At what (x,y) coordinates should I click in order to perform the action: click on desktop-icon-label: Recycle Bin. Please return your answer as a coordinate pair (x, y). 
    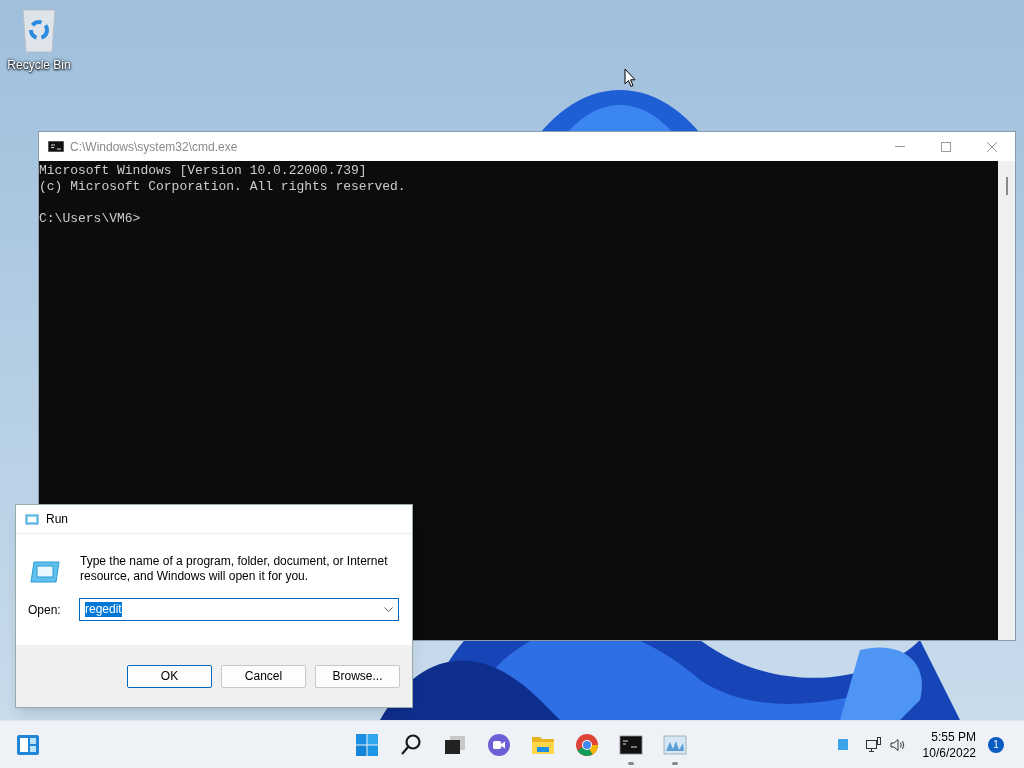
    Looking at the image, I should click on (39, 65).